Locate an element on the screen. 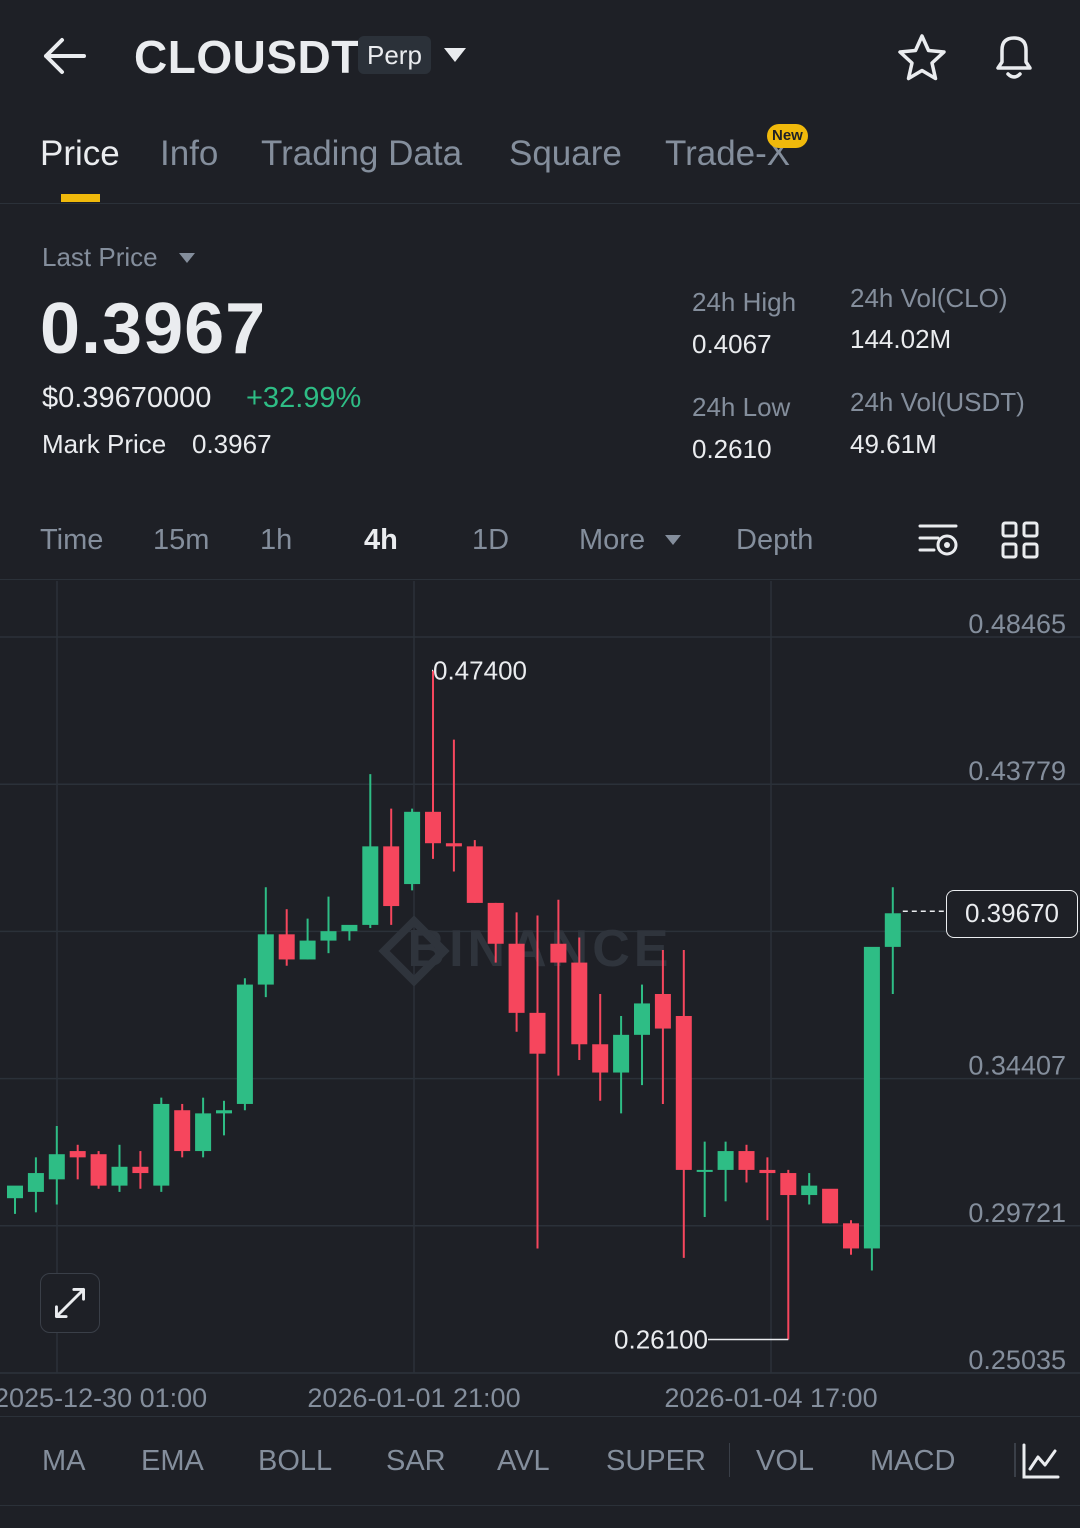 Image resolution: width=1080 pixels, height=1528 pixels. mark-price-value: 0.3967 is located at coordinates (232, 444).